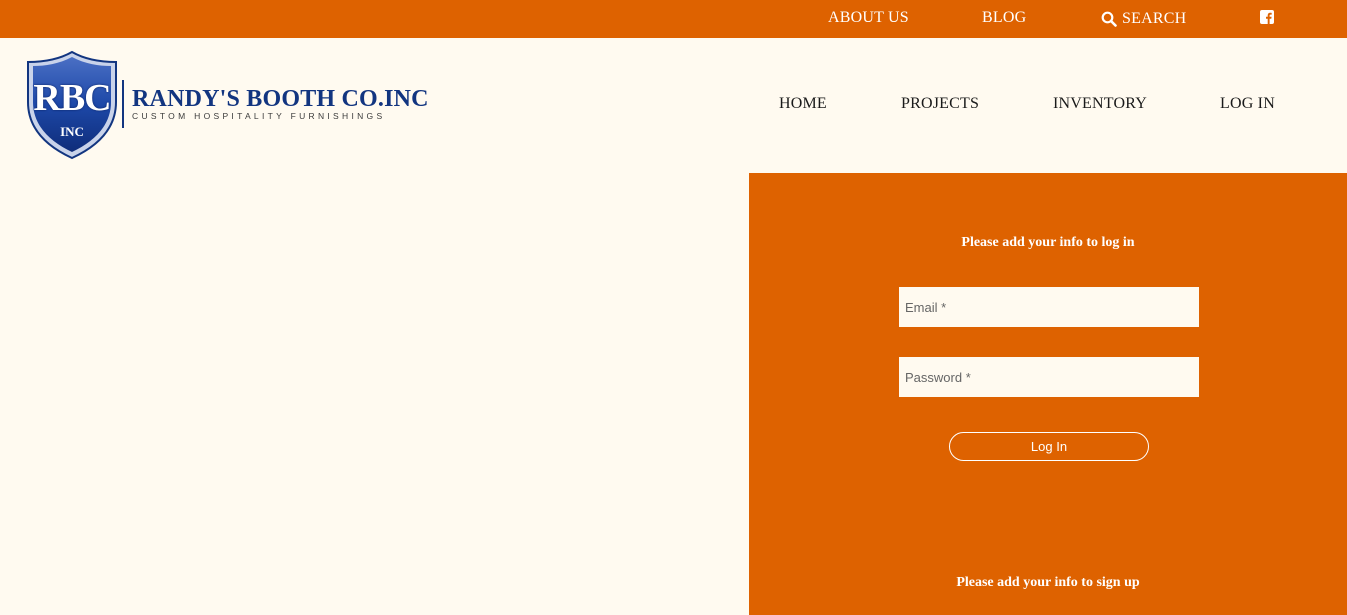 This screenshot has height=615, width=1347. What do you see at coordinates (1049, 446) in the screenshot?
I see `log-in-button: Log In` at bounding box center [1049, 446].